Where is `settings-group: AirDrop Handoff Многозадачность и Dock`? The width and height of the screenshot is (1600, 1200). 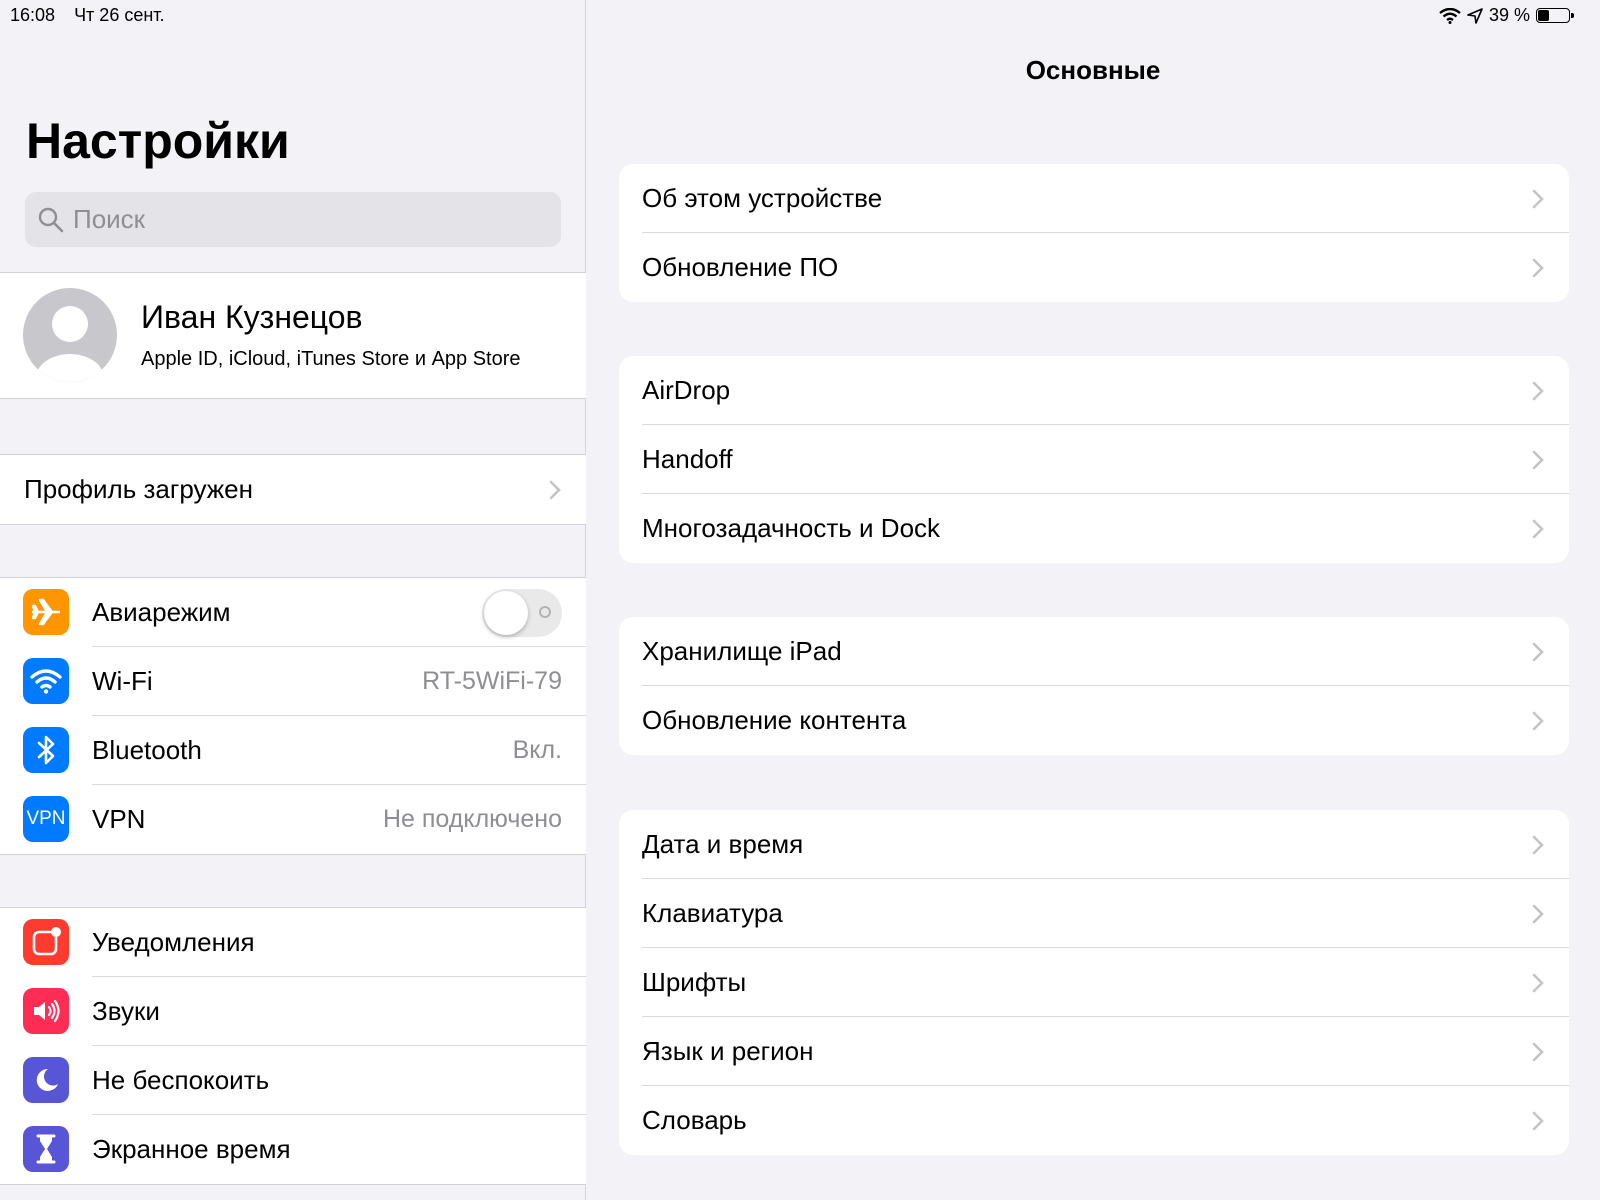 settings-group: AirDrop Handoff Многозадачность и Dock is located at coordinates (1094, 459).